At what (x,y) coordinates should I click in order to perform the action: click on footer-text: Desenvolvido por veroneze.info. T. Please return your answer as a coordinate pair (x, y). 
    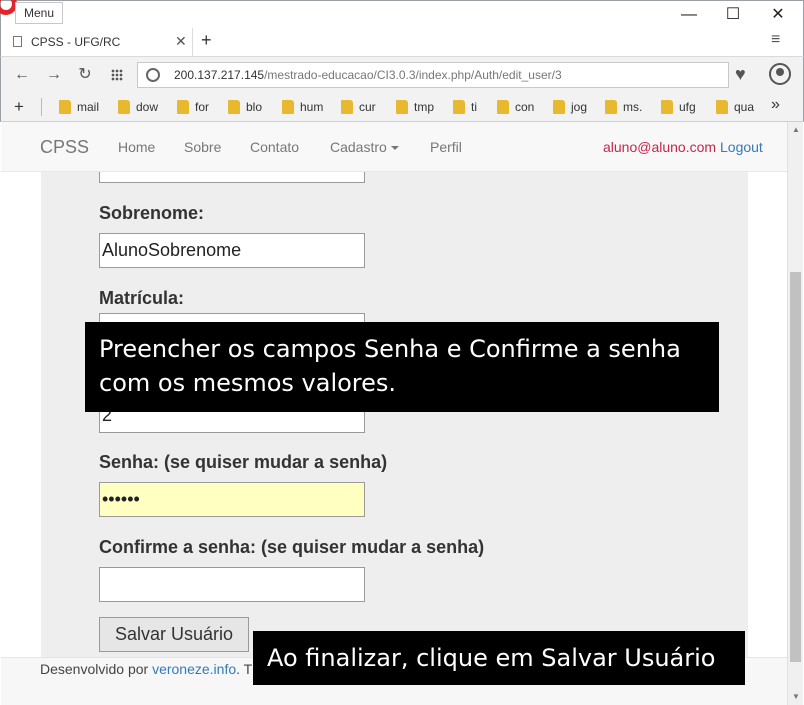
    Looking at the image, I should click on (146, 669).